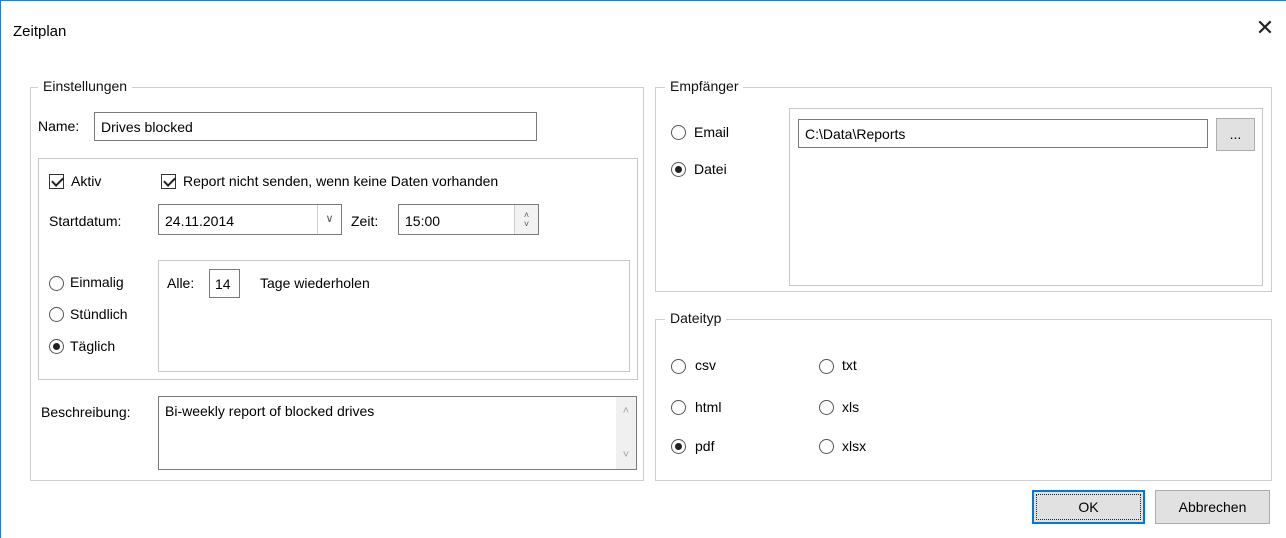 Image resolution: width=1286 pixels, height=538 pixels. Describe the element at coordinates (854, 446) in the screenshot. I see `xlsx-label: xlsx` at that location.